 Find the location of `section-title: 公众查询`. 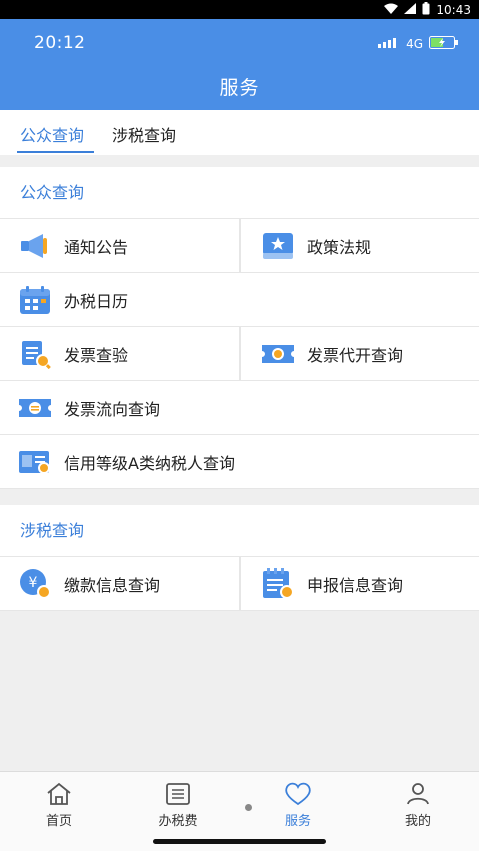

section-title: 公众查询 is located at coordinates (239, 193).